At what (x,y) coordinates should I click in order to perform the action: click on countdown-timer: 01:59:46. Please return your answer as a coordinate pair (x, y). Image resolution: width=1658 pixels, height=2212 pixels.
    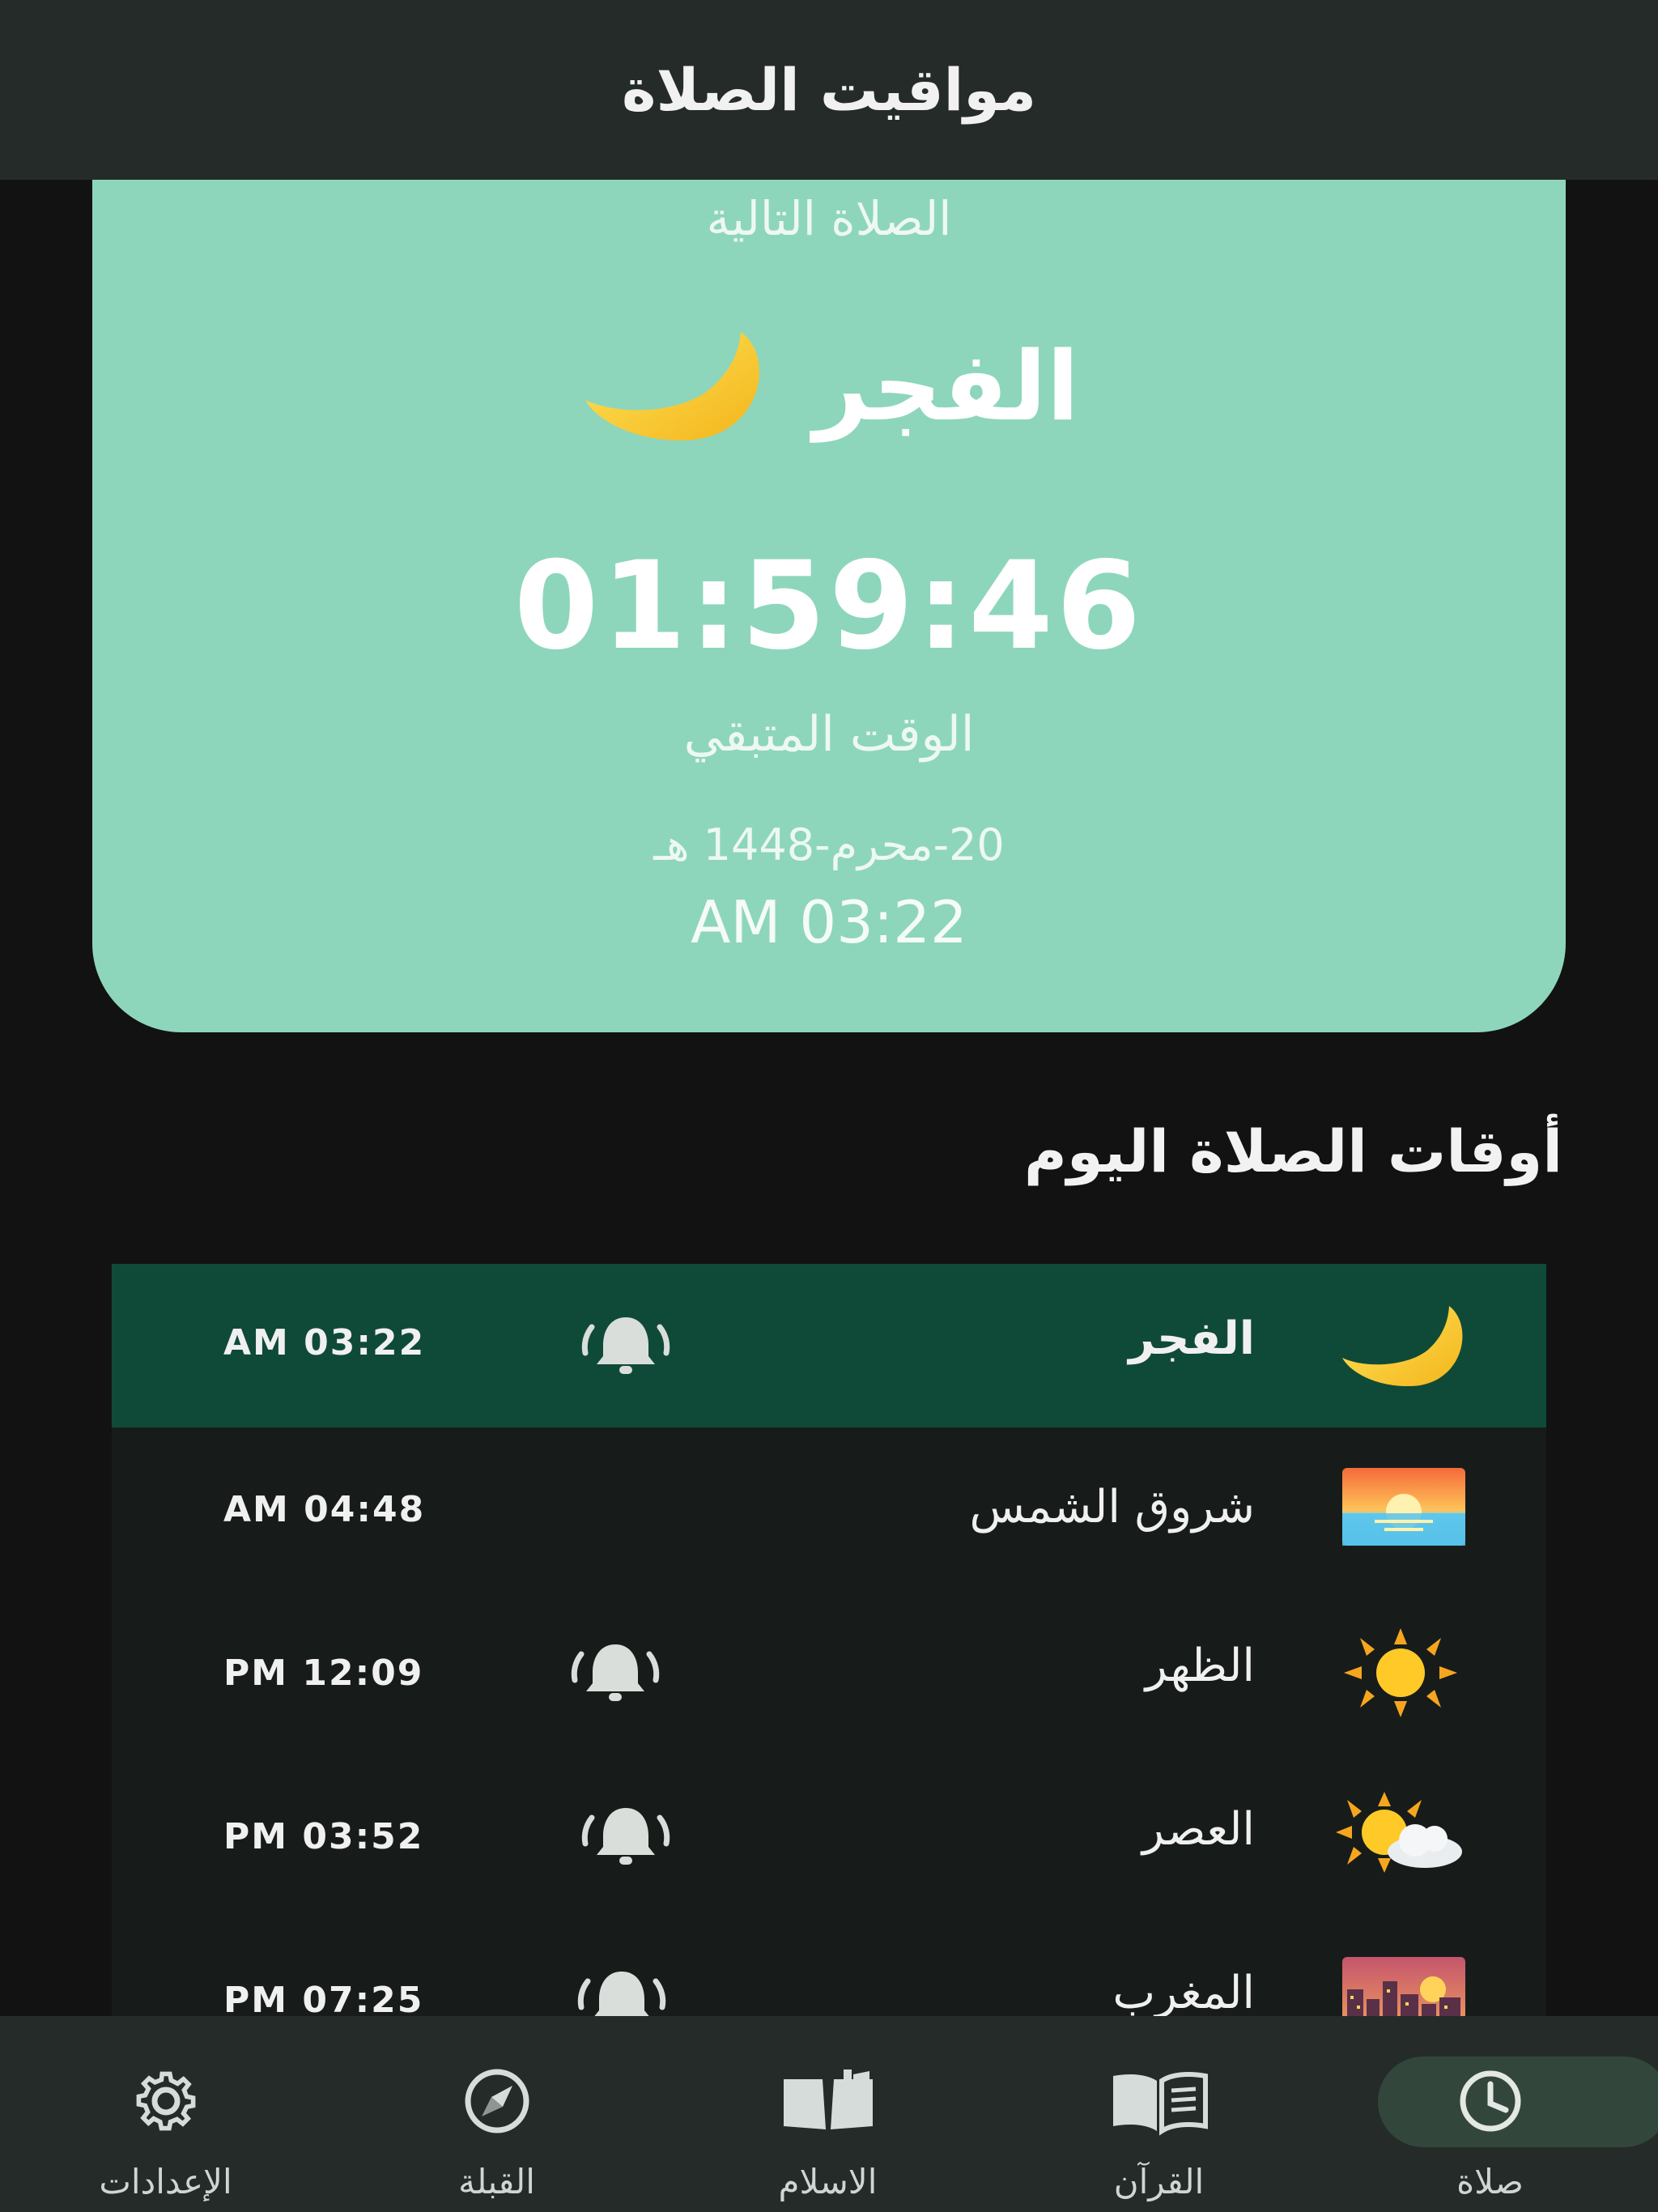
    Looking at the image, I should click on (829, 606).